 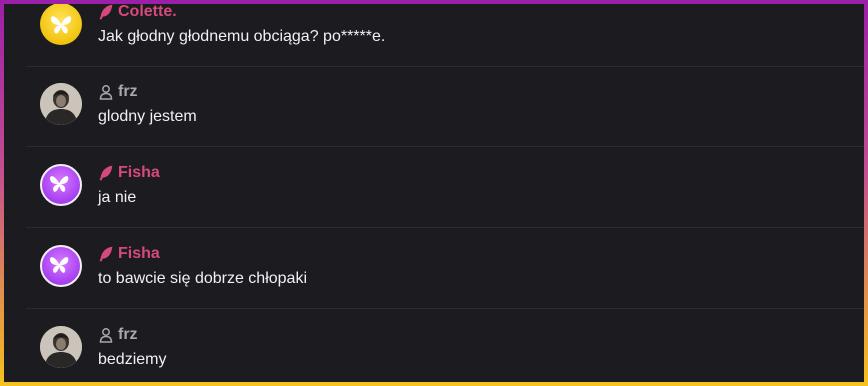 What do you see at coordinates (147, 116) in the screenshot?
I see `message-text: glodny jestem` at bounding box center [147, 116].